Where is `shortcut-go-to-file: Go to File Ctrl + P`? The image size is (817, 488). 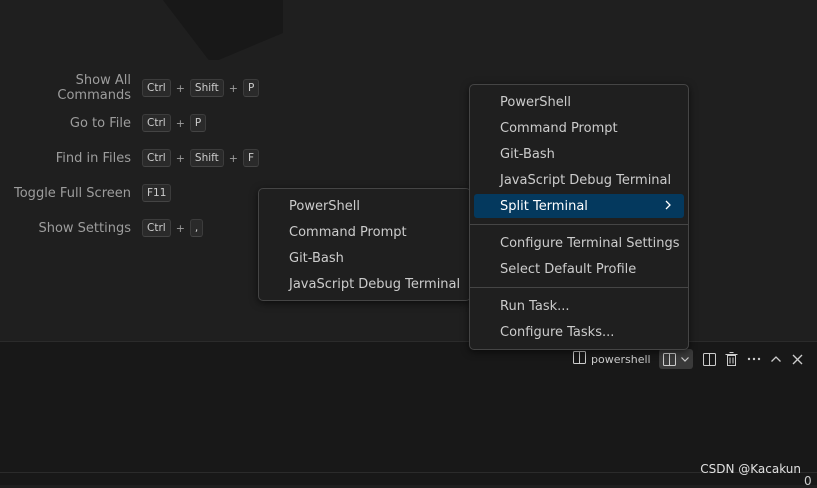 shortcut-go-to-file: Go to File Ctrl + P is located at coordinates (103, 123).